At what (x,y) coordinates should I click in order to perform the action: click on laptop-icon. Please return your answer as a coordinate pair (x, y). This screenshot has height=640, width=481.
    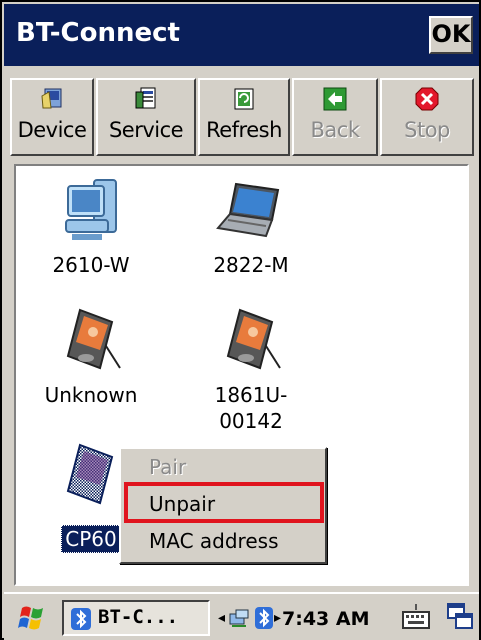
    Looking at the image, I should click on (251, 210).